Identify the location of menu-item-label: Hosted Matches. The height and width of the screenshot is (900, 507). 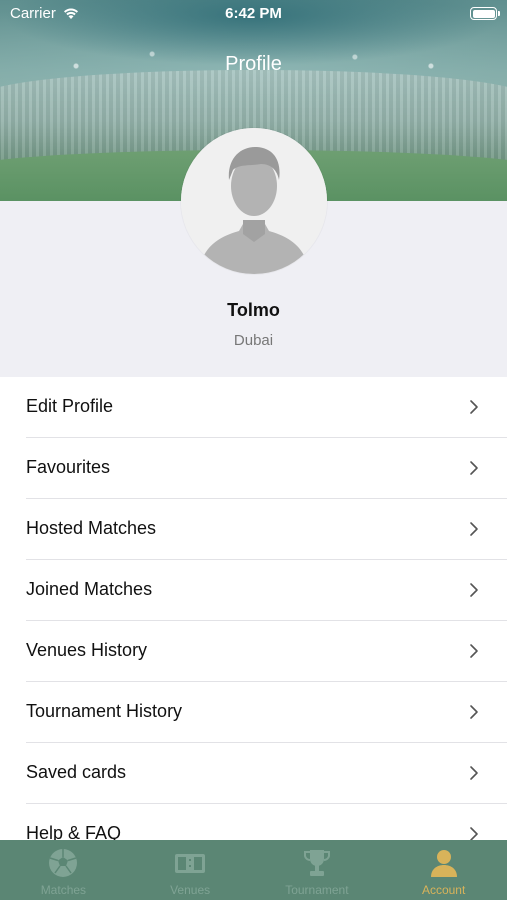
(91, 528).